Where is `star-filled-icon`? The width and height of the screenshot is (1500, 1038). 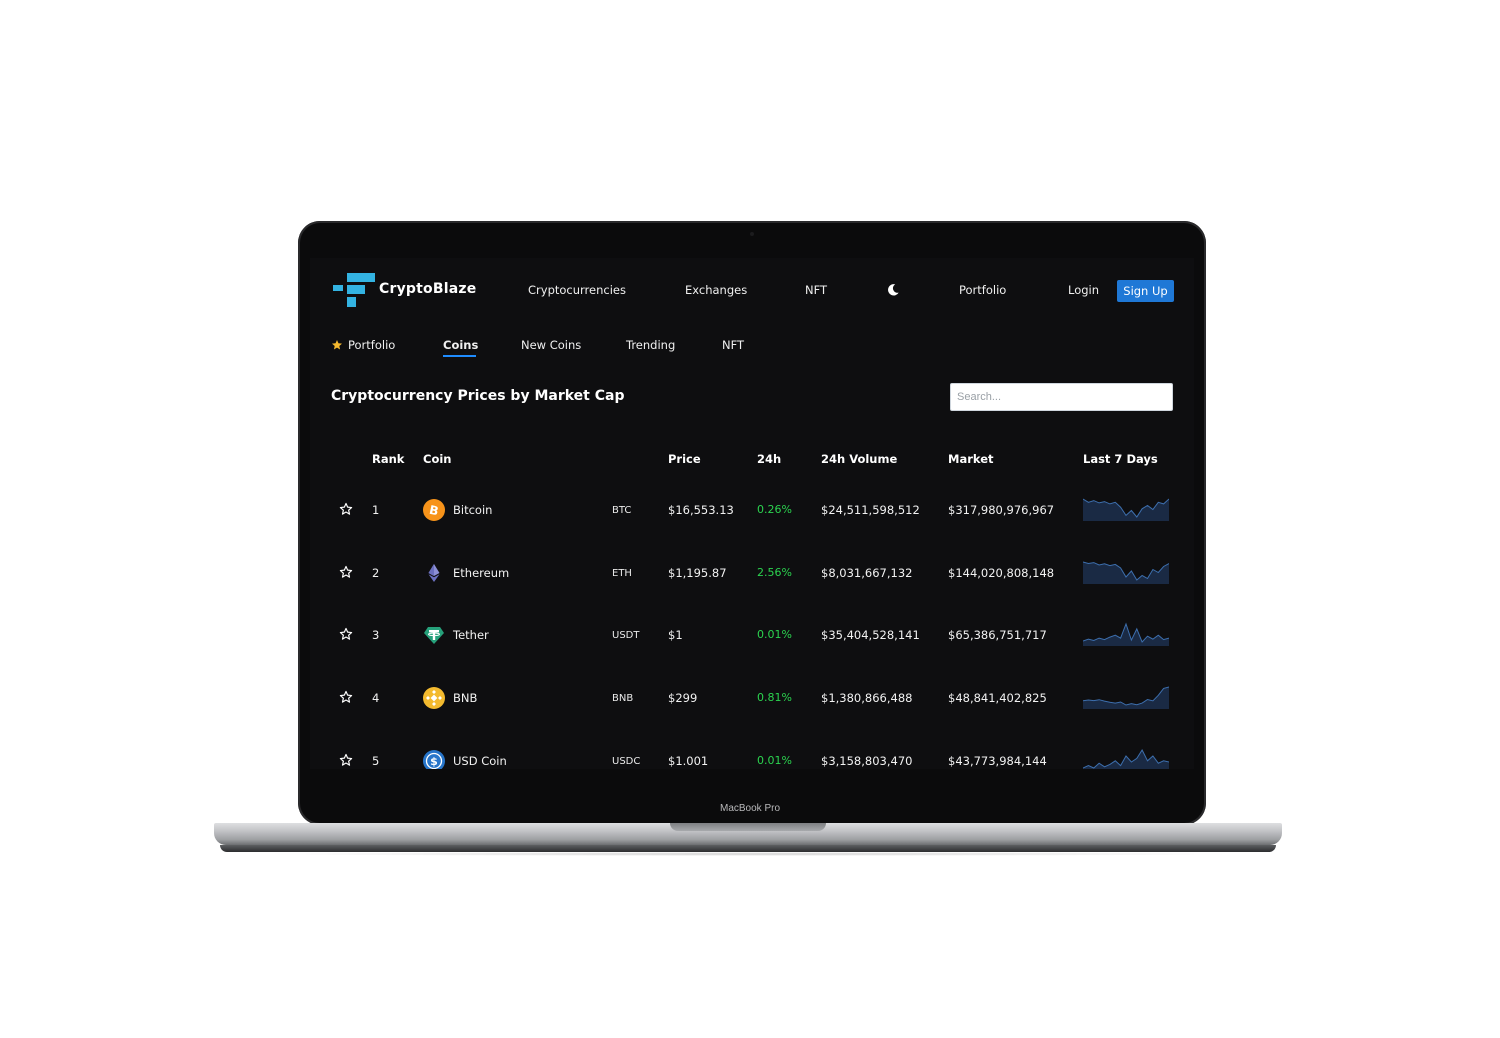
star-filled-icon is located at coordinates (337, 345).